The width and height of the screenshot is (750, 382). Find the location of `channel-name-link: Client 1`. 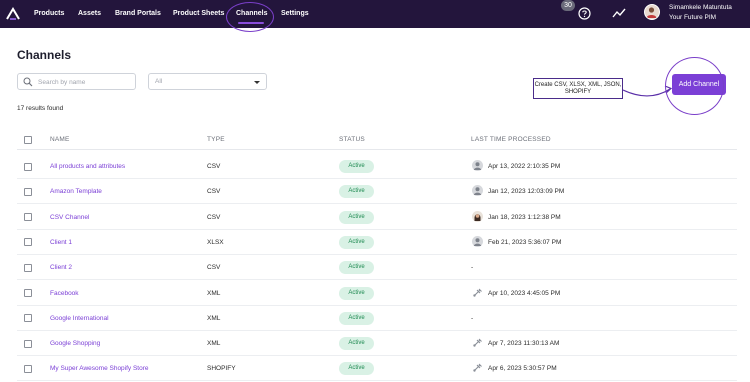

channel-name-link: Client 1 is located at coordinates (61, 243).